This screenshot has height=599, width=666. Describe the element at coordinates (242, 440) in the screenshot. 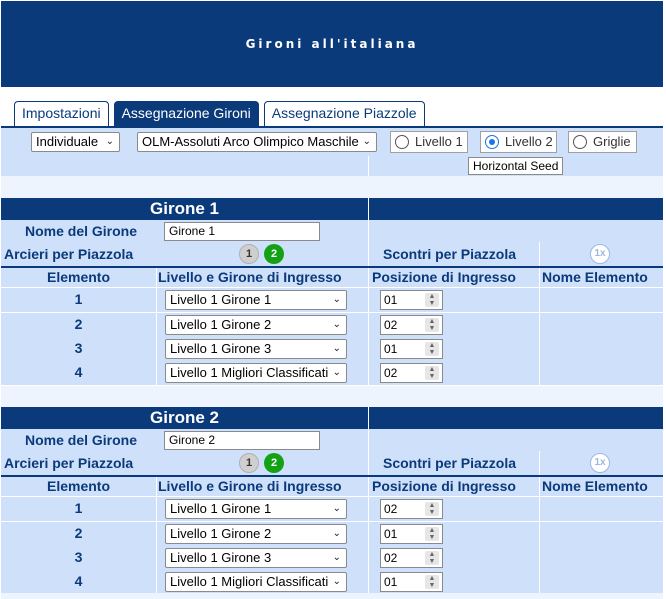

I see `nome-girone-input: Girone 2` at that location.